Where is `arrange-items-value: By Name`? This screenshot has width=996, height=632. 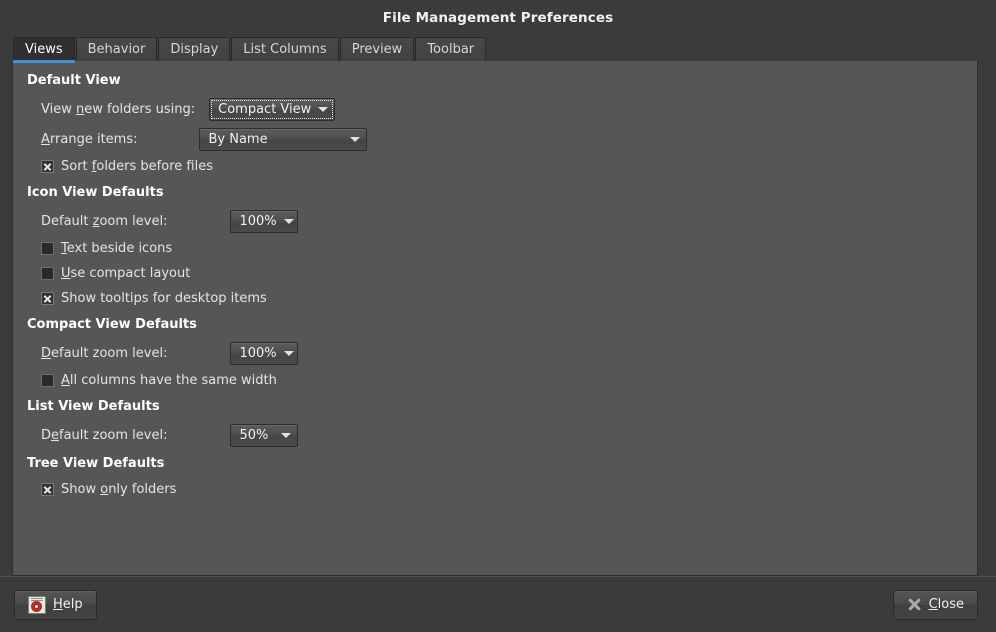
arrange-items-value: By Name is located at coordinates (238, 139).